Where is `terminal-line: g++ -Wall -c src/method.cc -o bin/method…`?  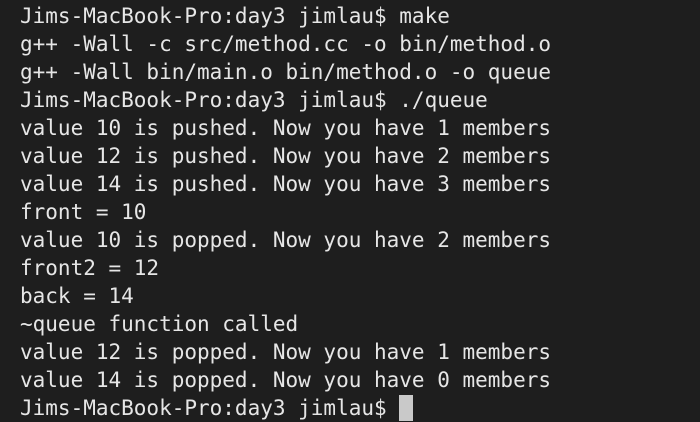 terminal-line: g++ -Wall -c src/method.cc -o bin/method… is located at coordinates (286, 44).